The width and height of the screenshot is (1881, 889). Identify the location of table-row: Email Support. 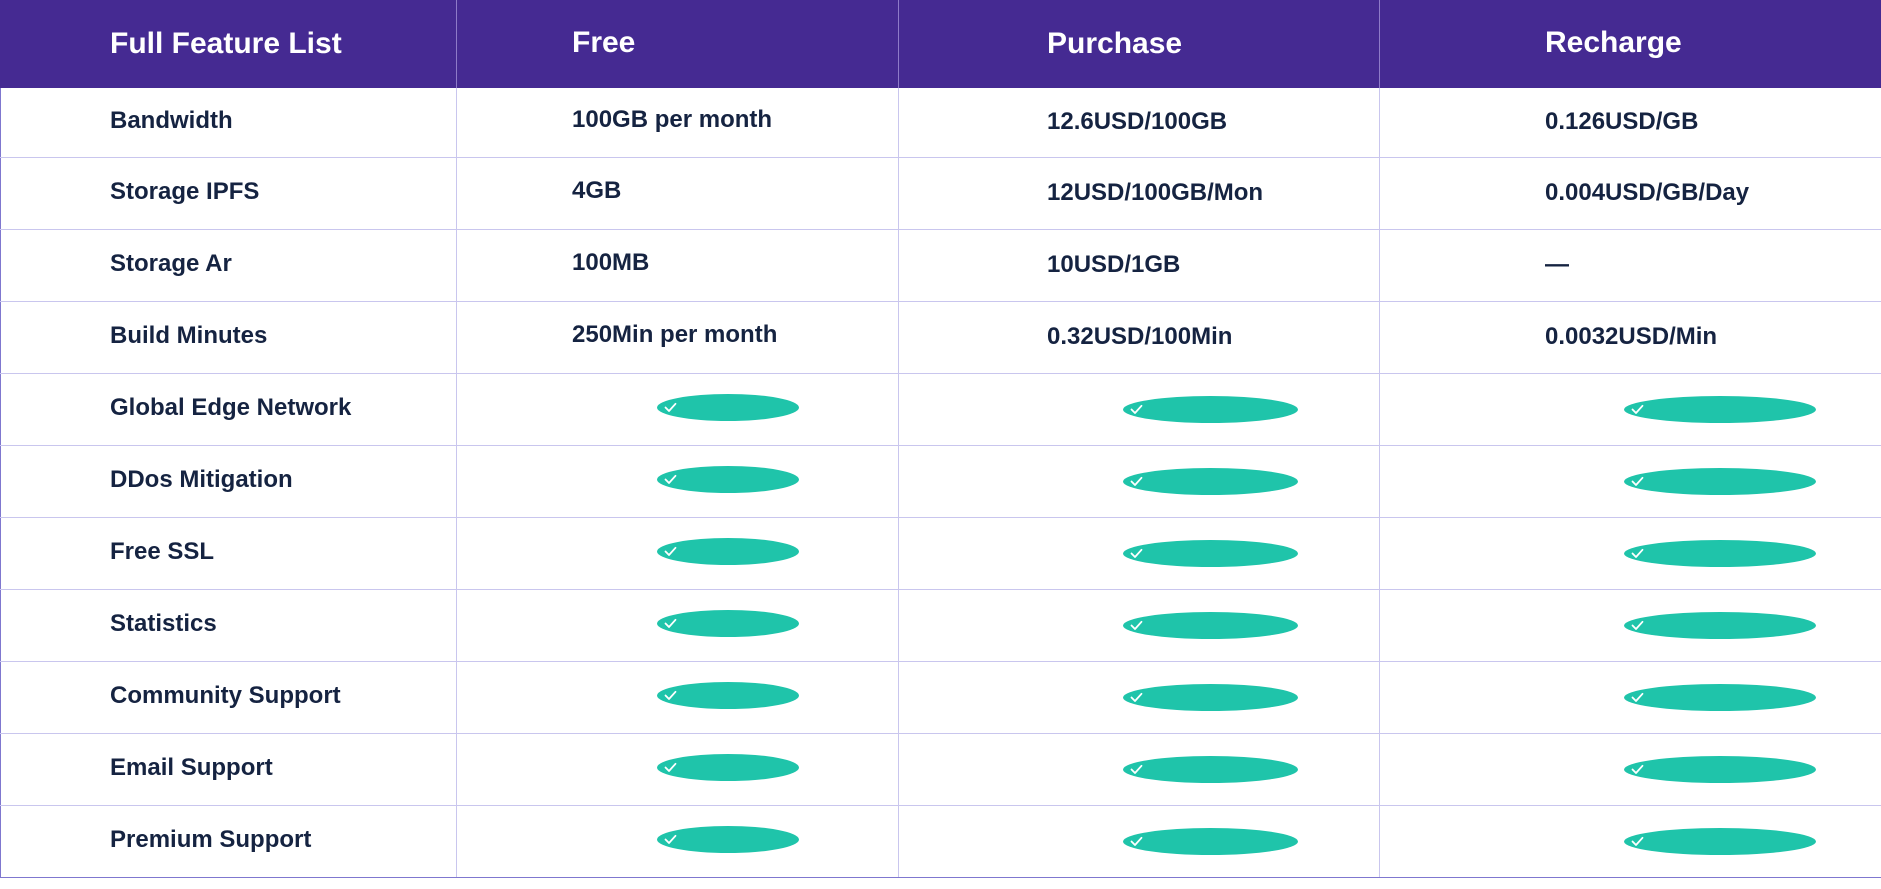
(940, 769).